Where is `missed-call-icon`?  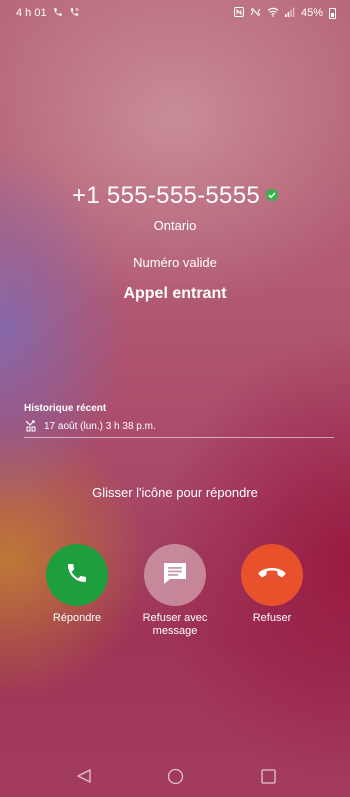 missed-call-icon is located at coordinates (31, 426).